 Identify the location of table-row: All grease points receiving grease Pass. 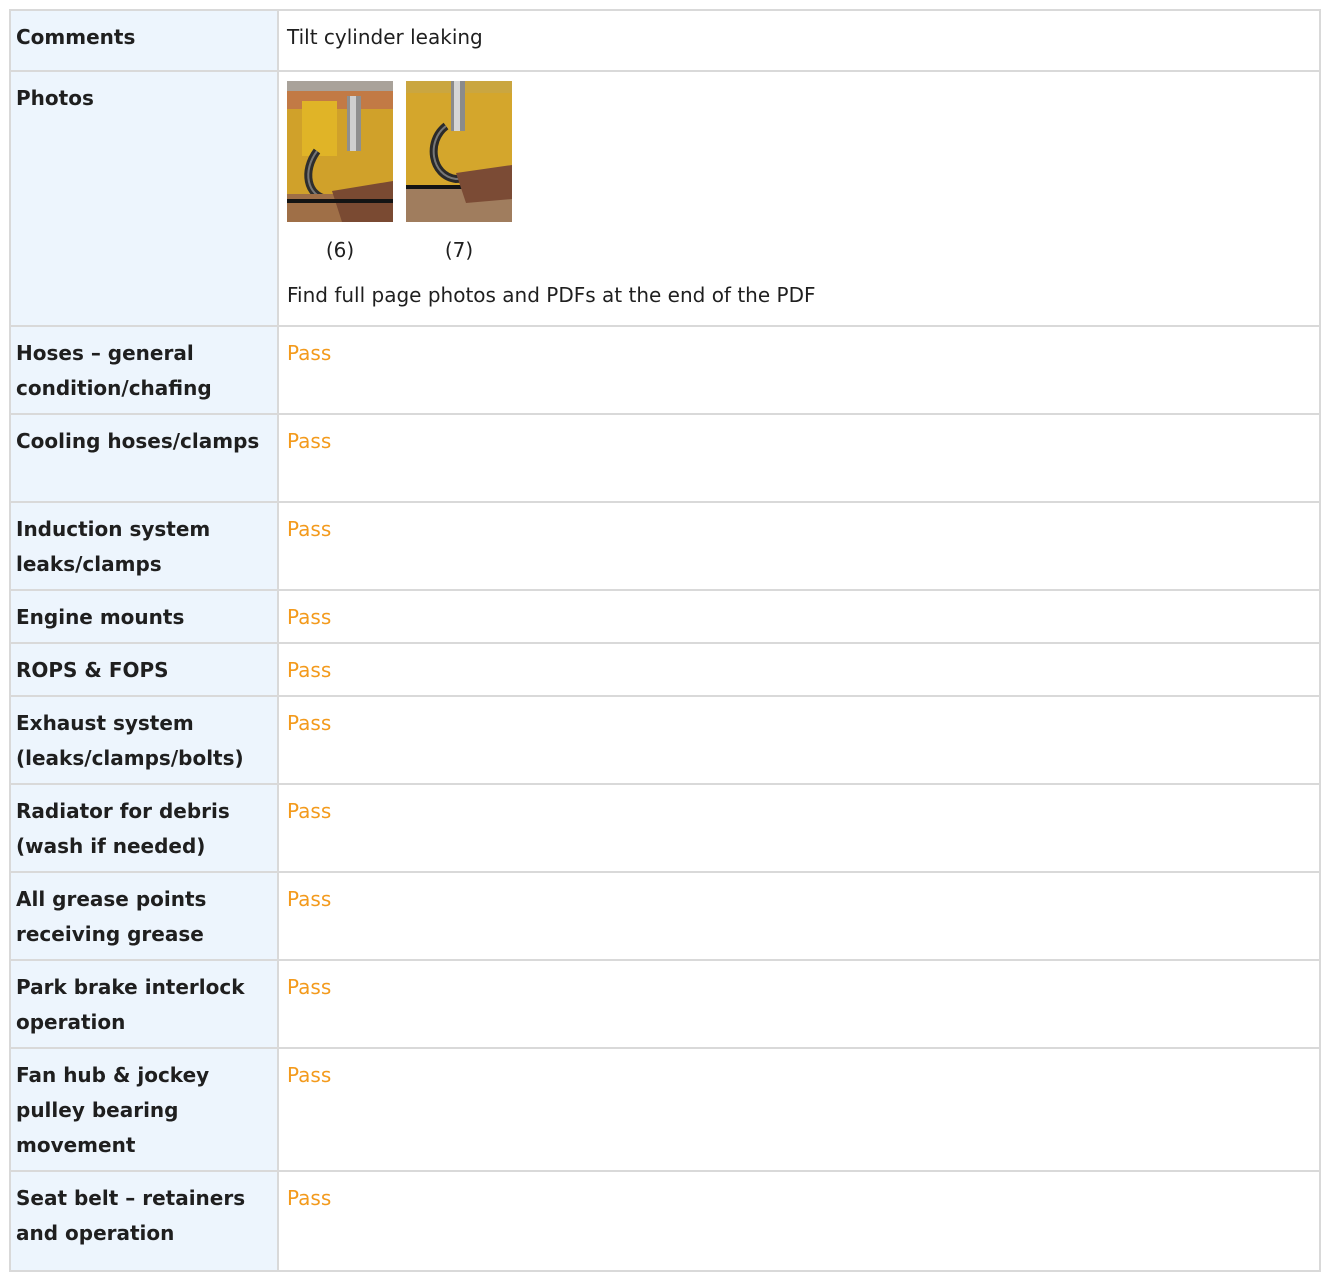
(665, 916).